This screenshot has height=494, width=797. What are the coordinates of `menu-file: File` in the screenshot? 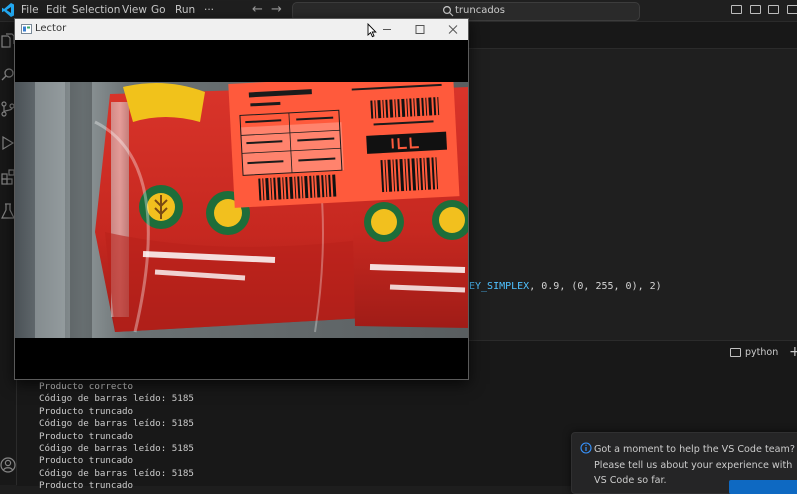 It's located at (30, 10).